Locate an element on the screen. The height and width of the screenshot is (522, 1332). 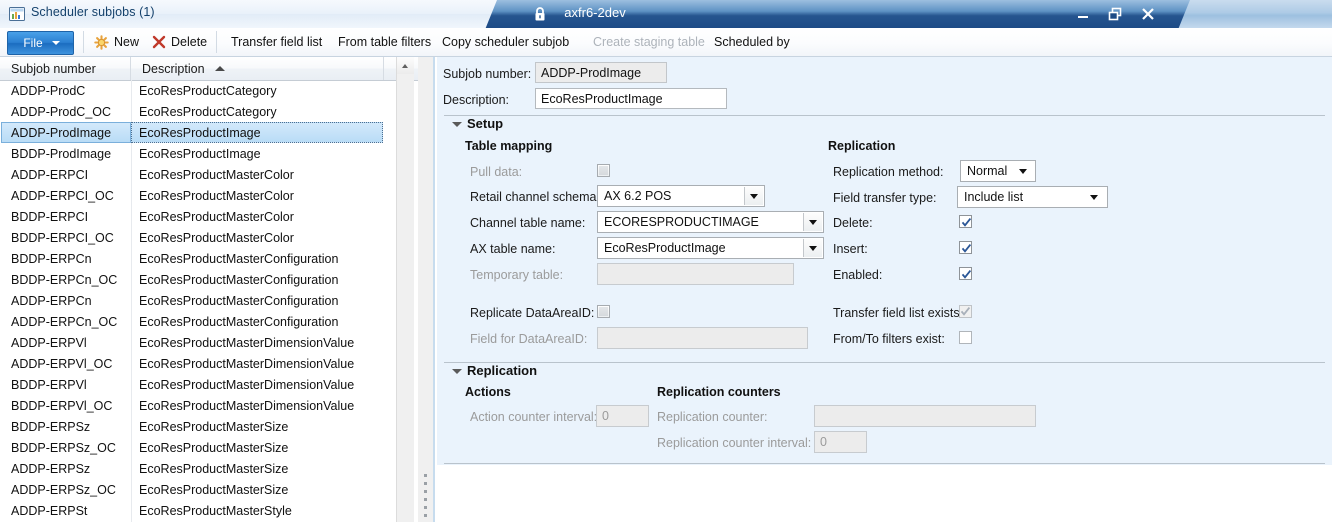
toolbar-item-create-staging-table: Create staging table is located at coordinates (649, 42).